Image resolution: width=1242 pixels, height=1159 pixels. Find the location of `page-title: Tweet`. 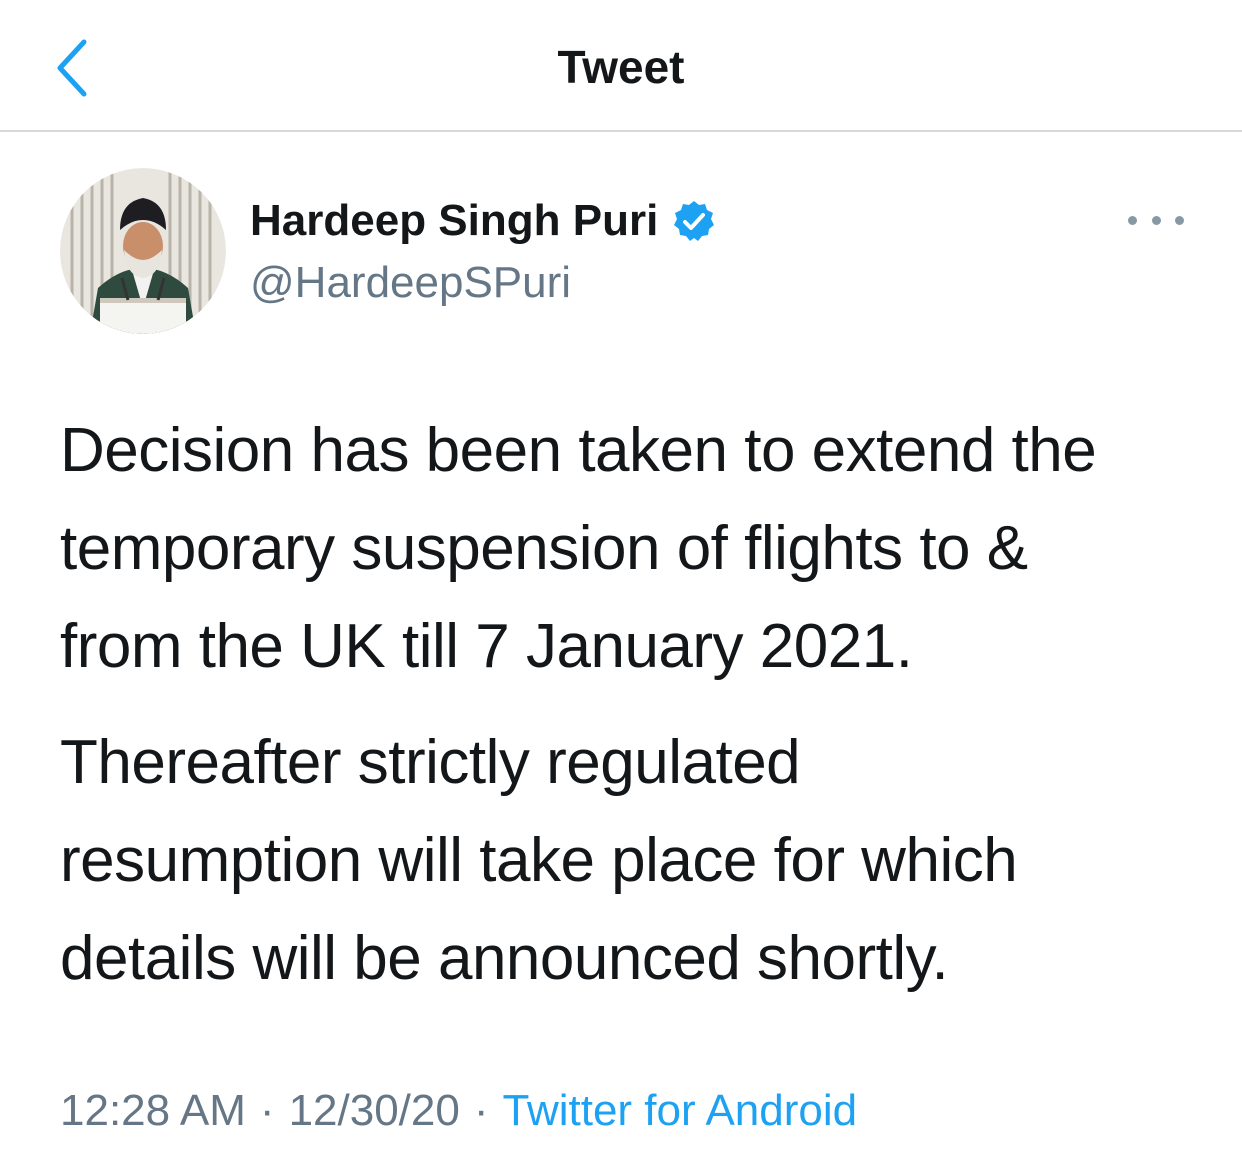

page-title: Tweet is located at coordinates (621, 67).